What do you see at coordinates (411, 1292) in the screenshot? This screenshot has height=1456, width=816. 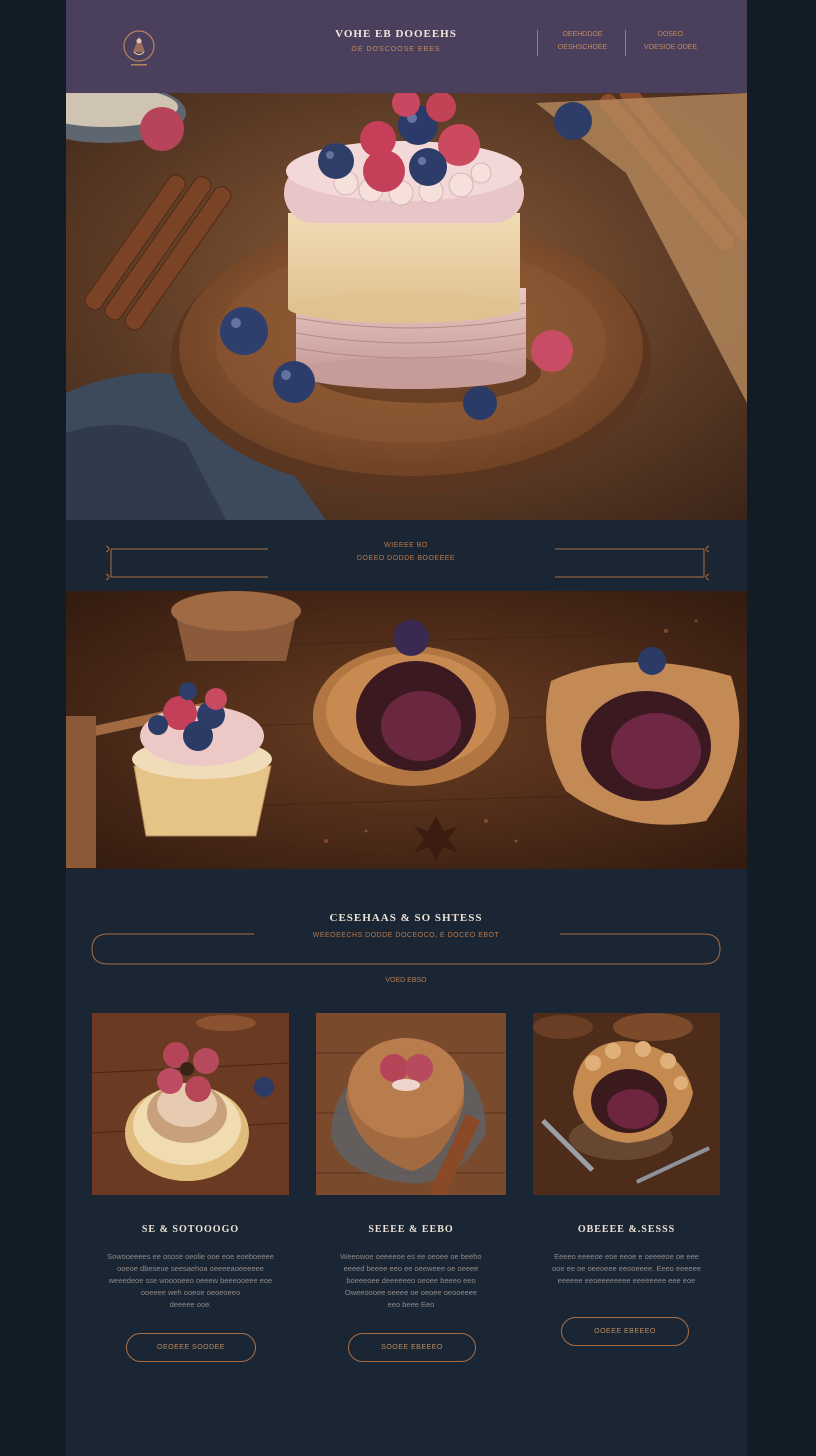 I see `card-2-desc-line: Oweeoooee oeeee oe oeoee oeooeeee` at bounding box center [411, 1292].